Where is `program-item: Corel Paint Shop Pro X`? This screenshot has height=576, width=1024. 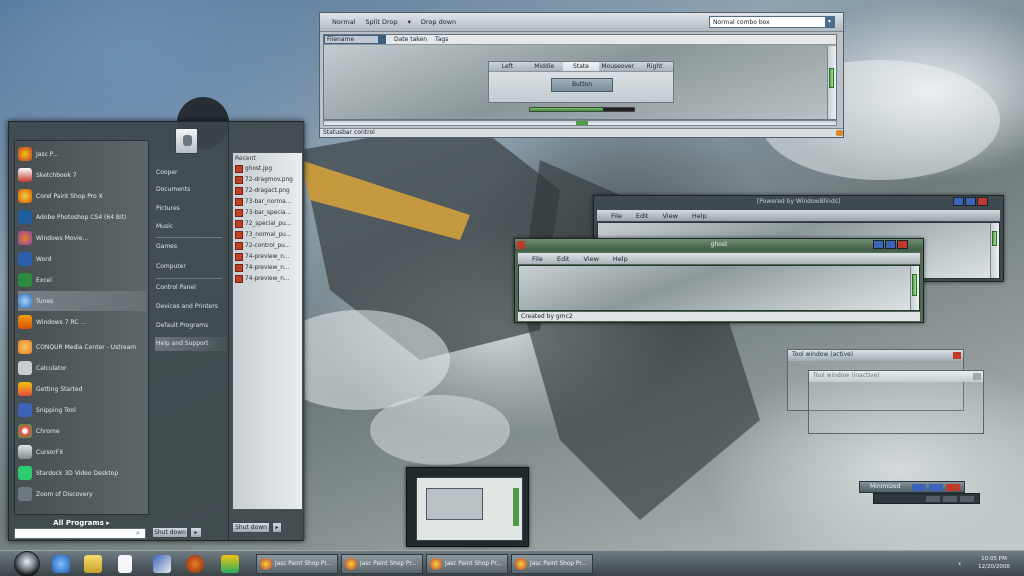 program-item: Corel Paint Shop Pro X is located at coordinates (82, 196).